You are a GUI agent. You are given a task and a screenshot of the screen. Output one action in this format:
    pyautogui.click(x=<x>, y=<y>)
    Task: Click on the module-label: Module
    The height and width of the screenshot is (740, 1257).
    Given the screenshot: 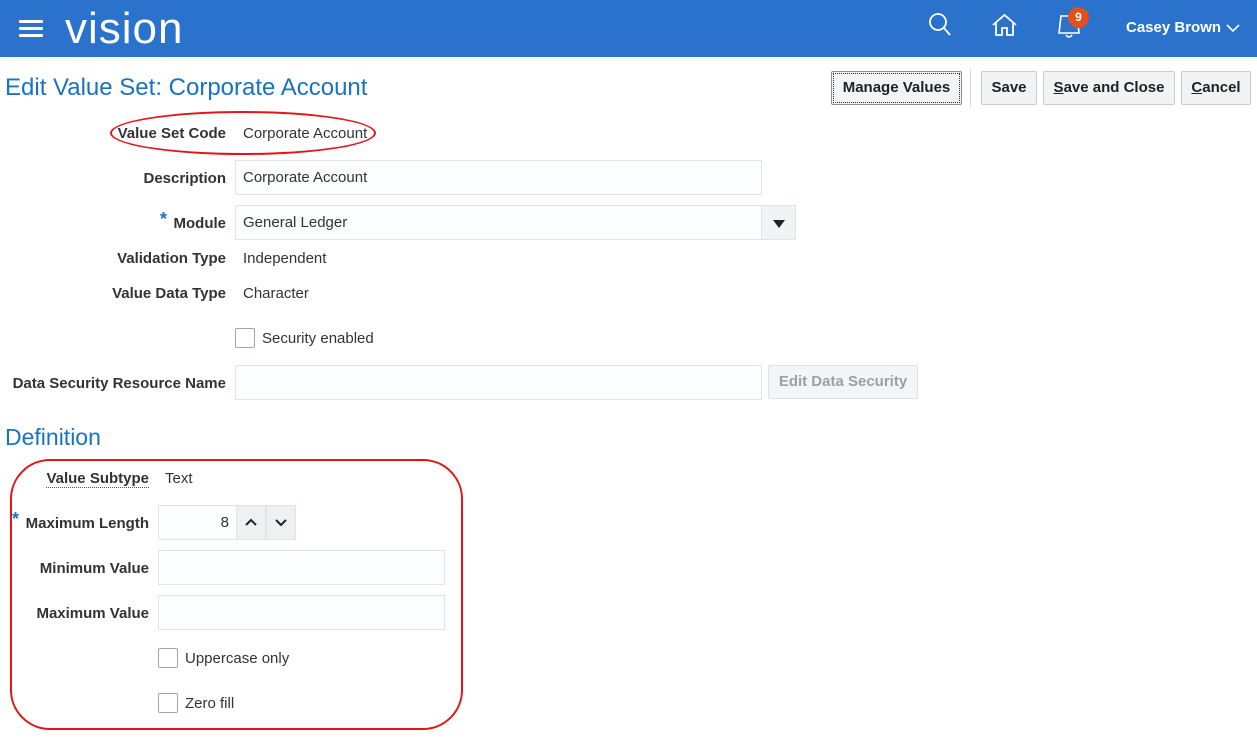 What is the action you would take?
    pyautogui.click(x=200, y=223)
    